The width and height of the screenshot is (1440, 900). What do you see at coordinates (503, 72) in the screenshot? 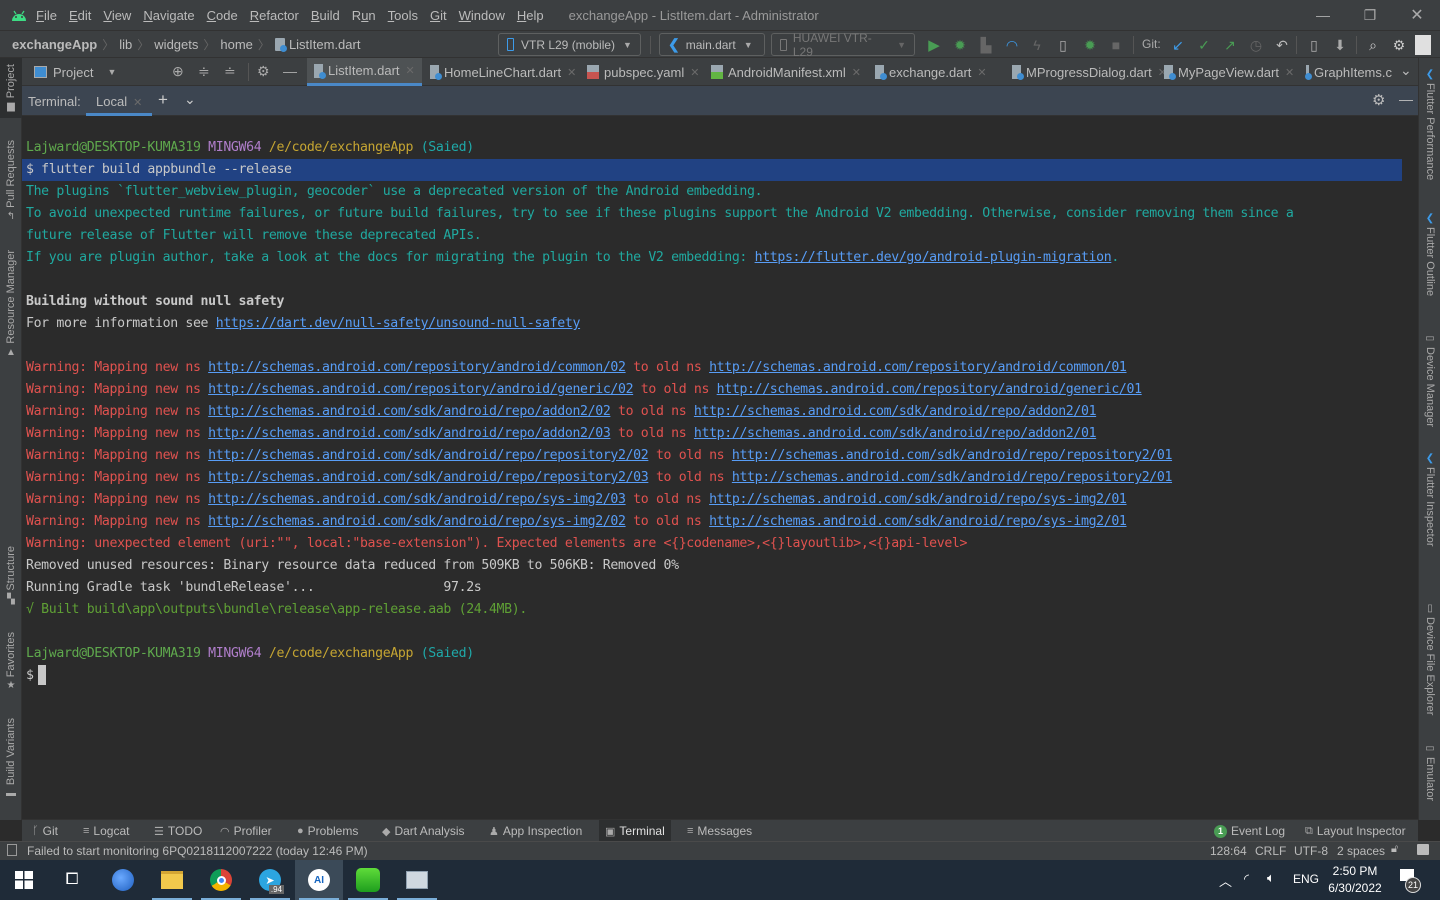
I see `editor-tab: HomeLineChart.dart ✕` at bounding box center [503, 72].